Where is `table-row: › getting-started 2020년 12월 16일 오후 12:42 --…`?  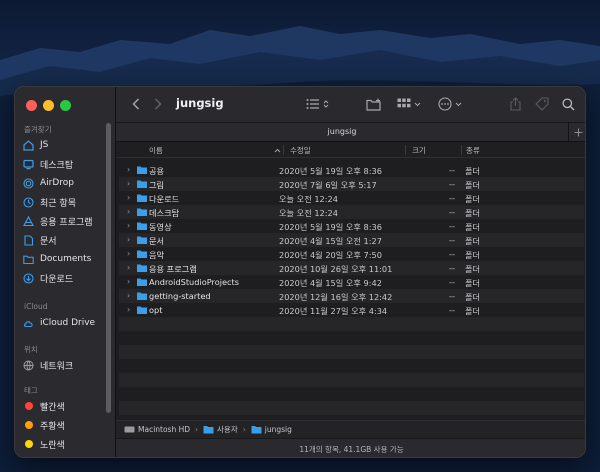
table-row: › getting-started 2020년 12월 16일 오후 12:42 --… is located at coordinates (351, 296).